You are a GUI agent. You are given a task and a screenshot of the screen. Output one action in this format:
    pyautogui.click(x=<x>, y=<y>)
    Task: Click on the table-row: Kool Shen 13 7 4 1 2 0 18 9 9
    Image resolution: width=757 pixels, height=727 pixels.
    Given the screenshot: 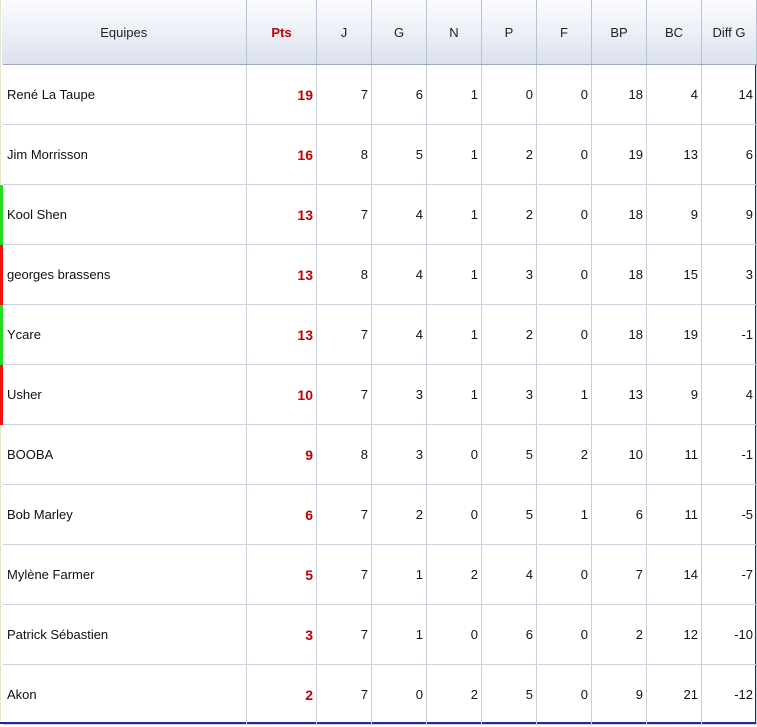 What is the action you would take?
    pyautogui.click(x=378, y=214)
    